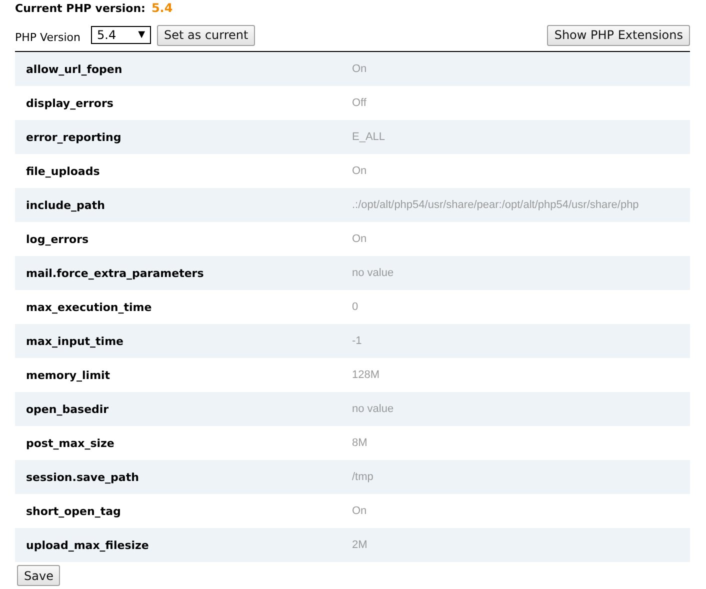 The height and width of the screenshot is (589, 706). Describe the element at coordinates (162, 8) in the screenshot. I see `current-version-value: 5.4` at that location.